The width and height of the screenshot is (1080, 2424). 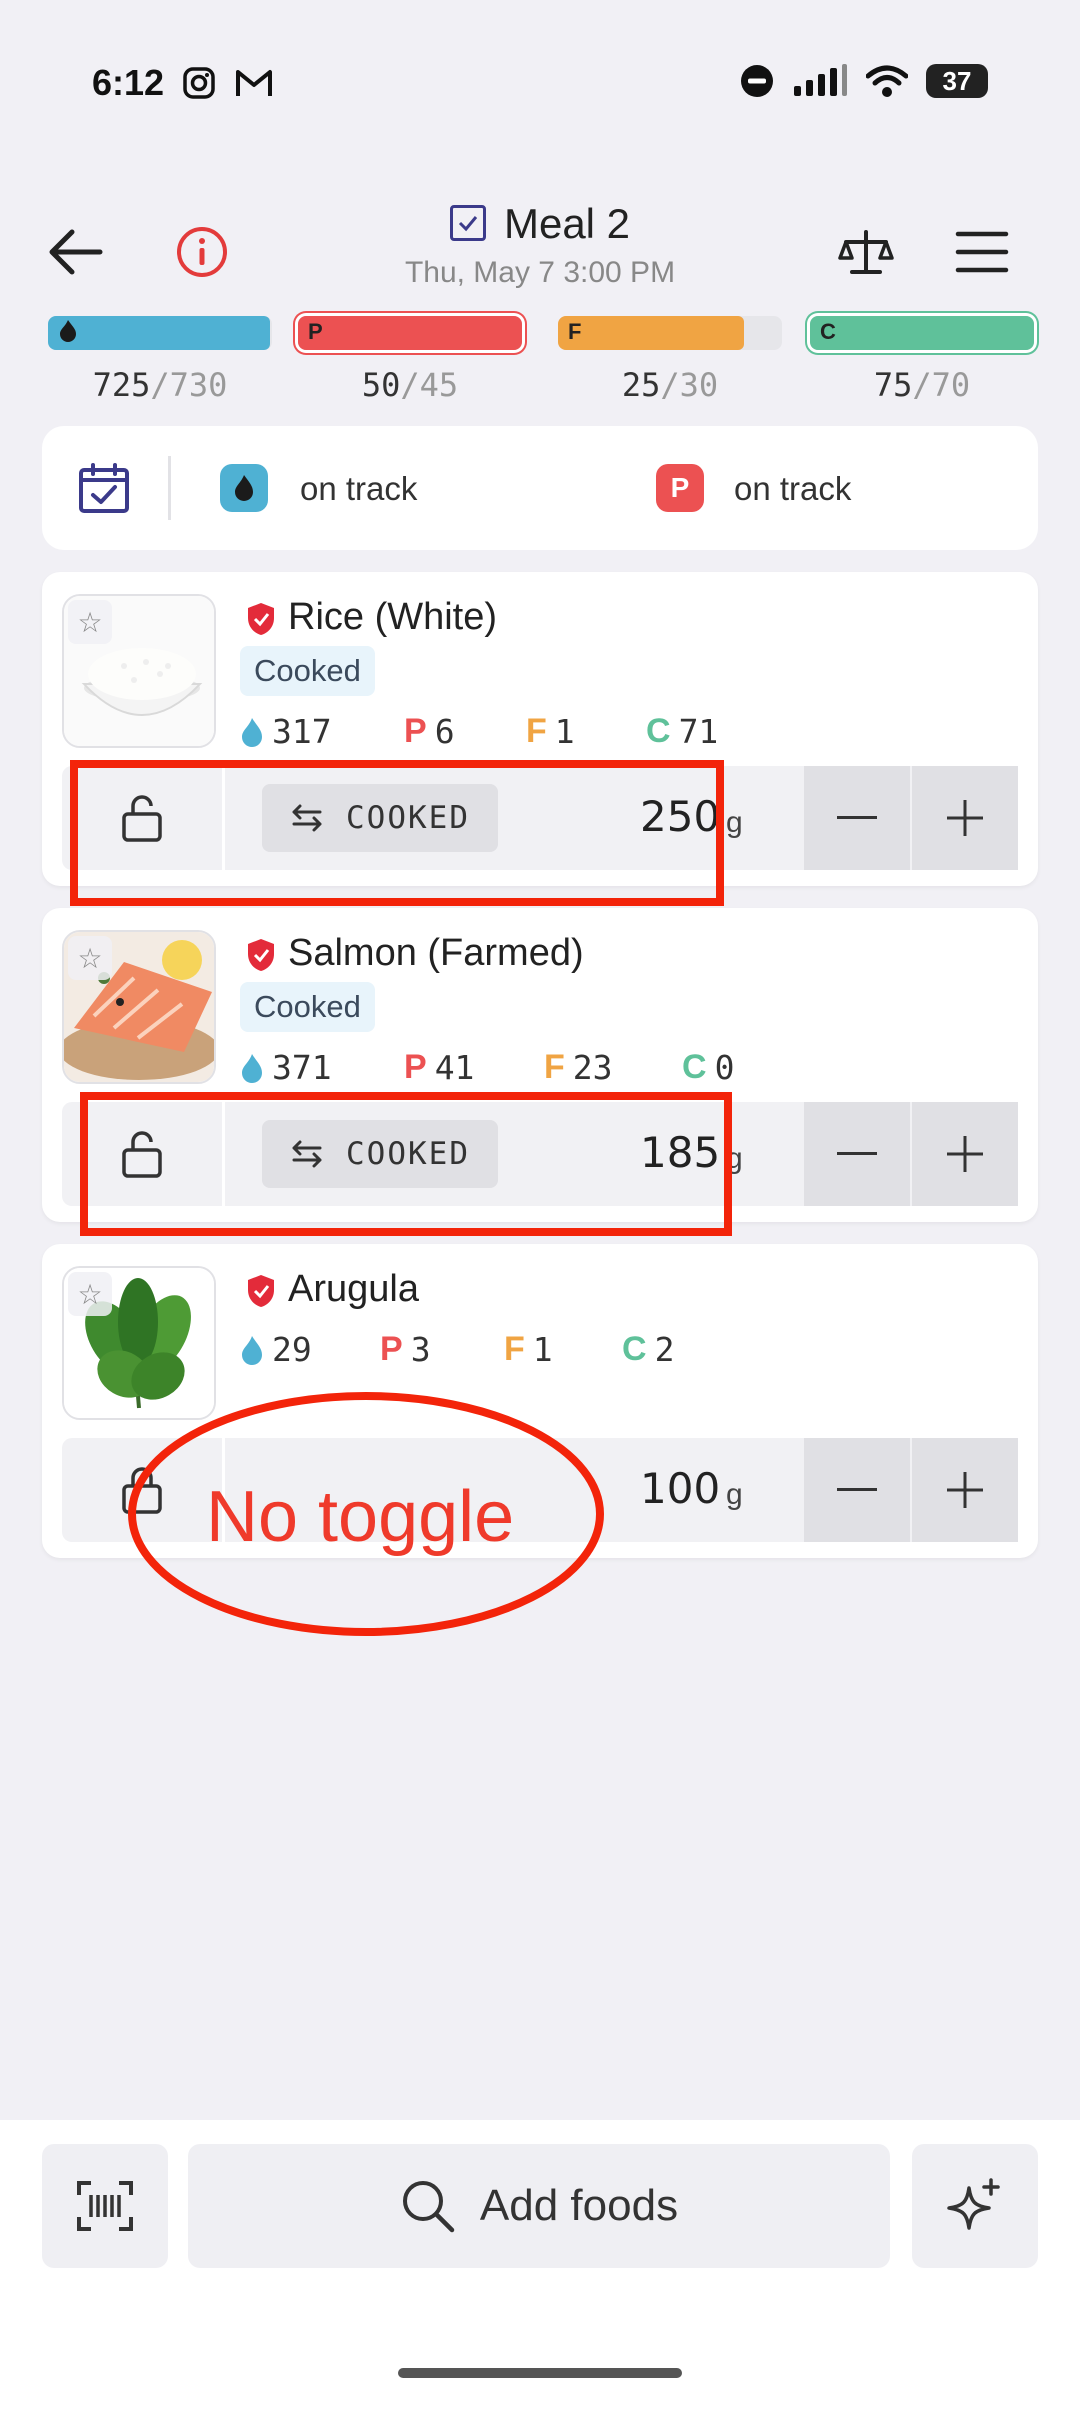 I want to click on calendar-check-icon, so click(x=104, y=488).